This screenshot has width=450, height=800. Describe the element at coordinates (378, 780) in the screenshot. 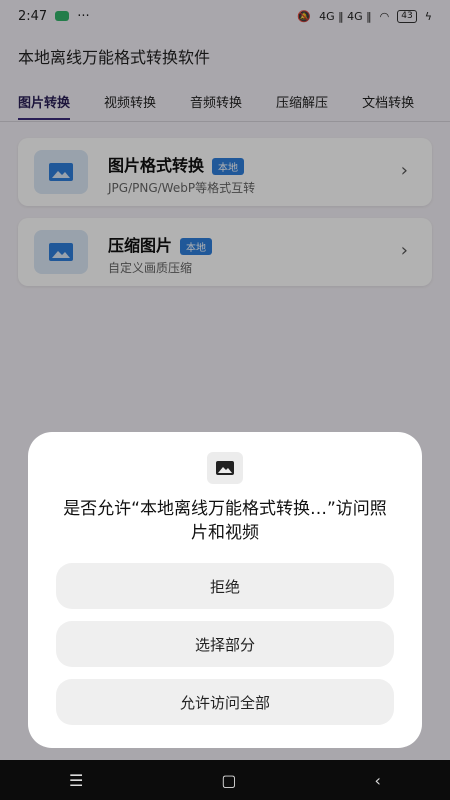

I see `back-icon: ‹` at that location.